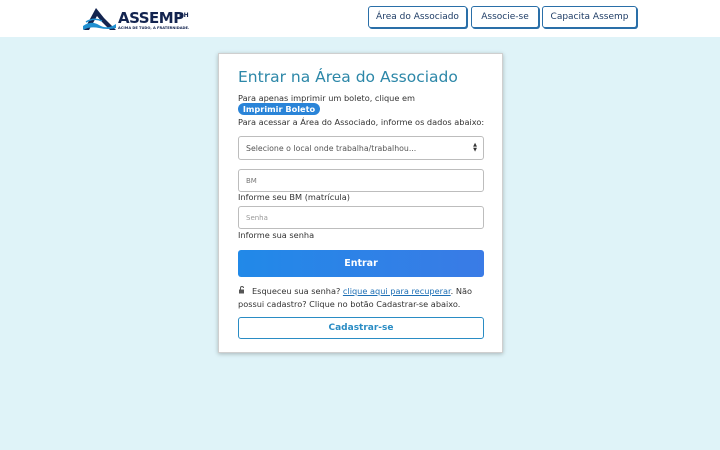  What do you see at coordinates (154, 28) in the screenshot?
I see `logo-tagline: ACIMA DE TUDO, A FRATERNIDADE.` at bounding box center [154, 28].